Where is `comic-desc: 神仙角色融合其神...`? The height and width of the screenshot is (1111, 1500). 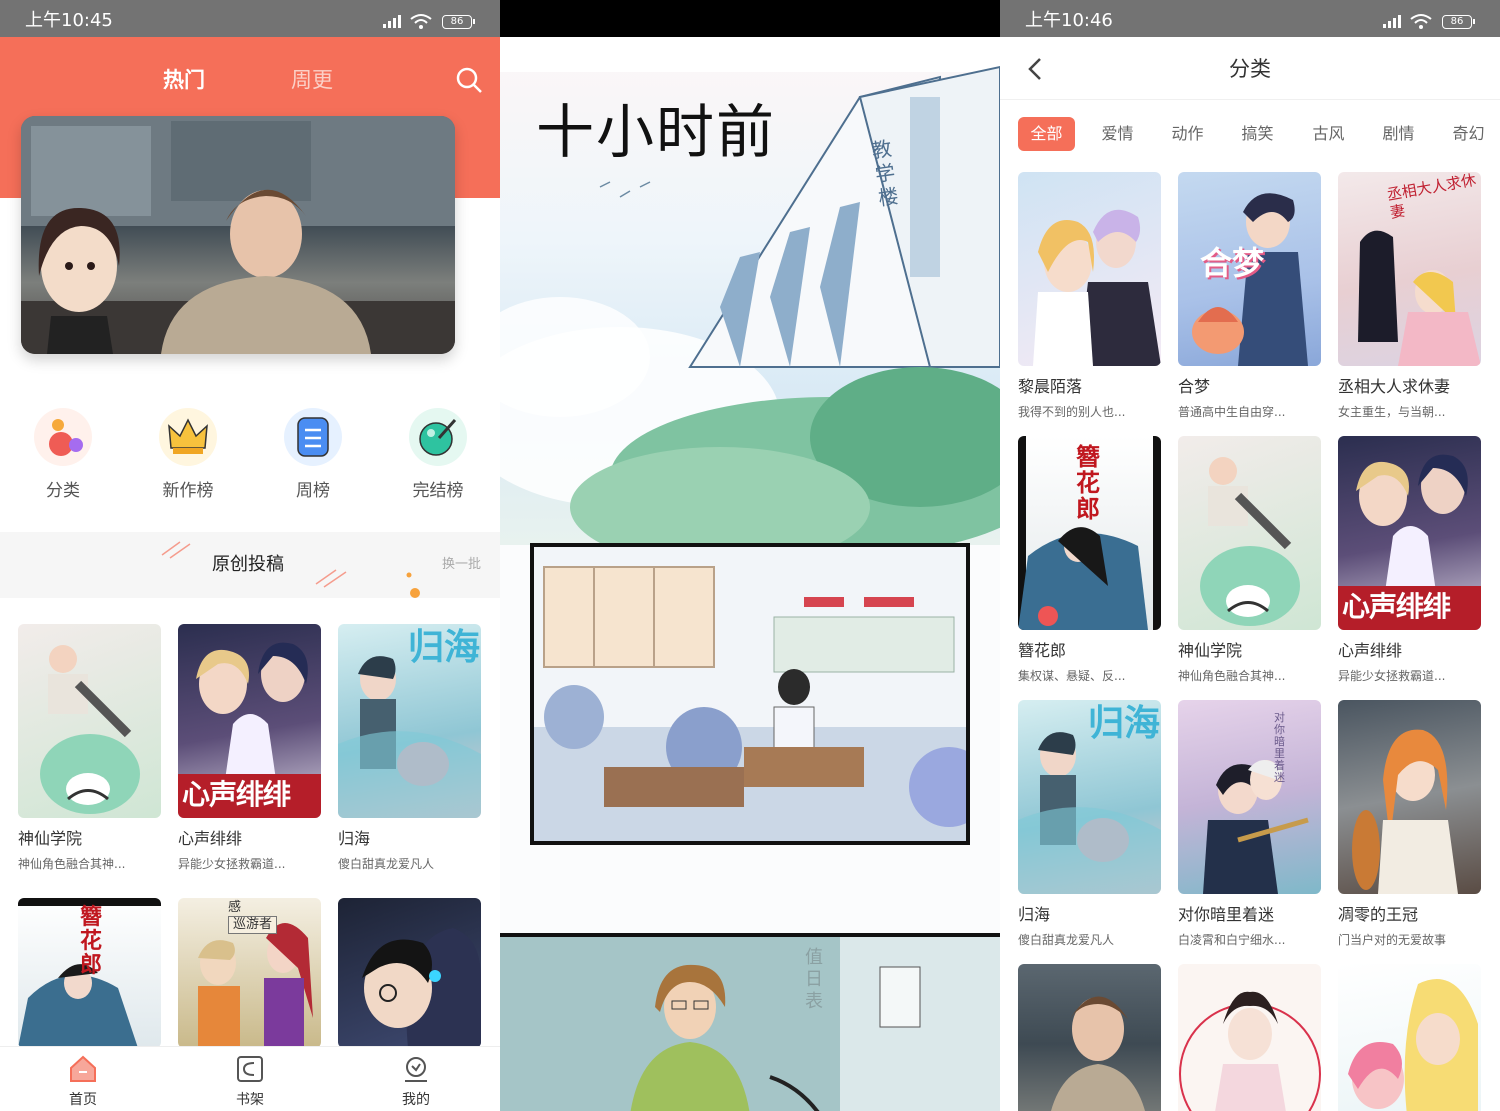
comic-desc: 神仙角色融合其神... is located at coordinates (1232, 676).